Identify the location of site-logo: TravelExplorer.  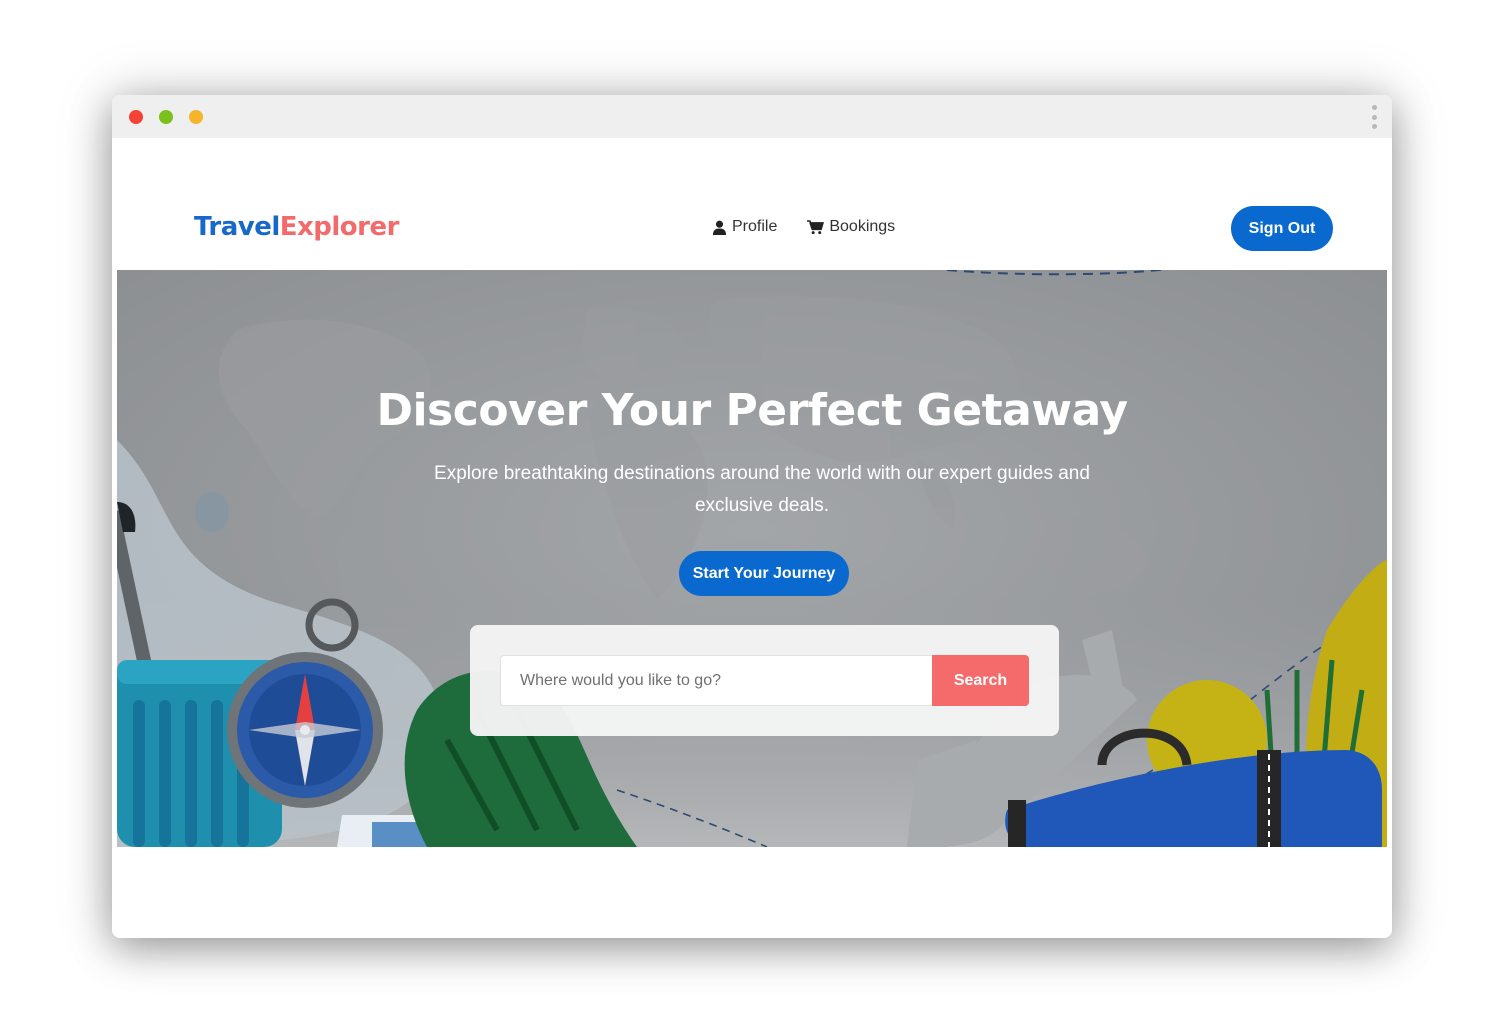
(296, 227).